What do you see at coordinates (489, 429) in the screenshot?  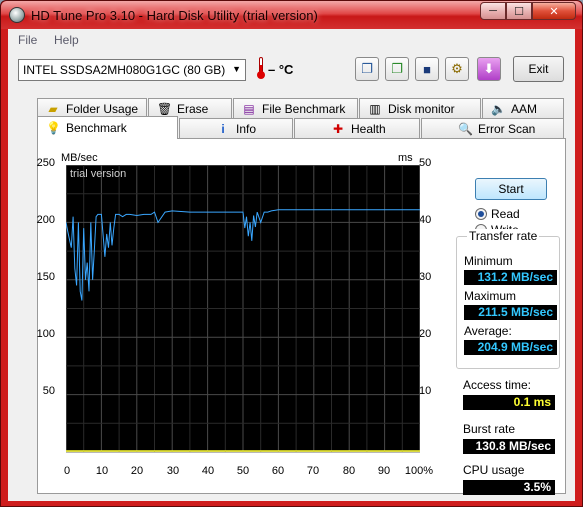 I see `burst-rate-label: Burst rate` at bounding box center [489, 429].